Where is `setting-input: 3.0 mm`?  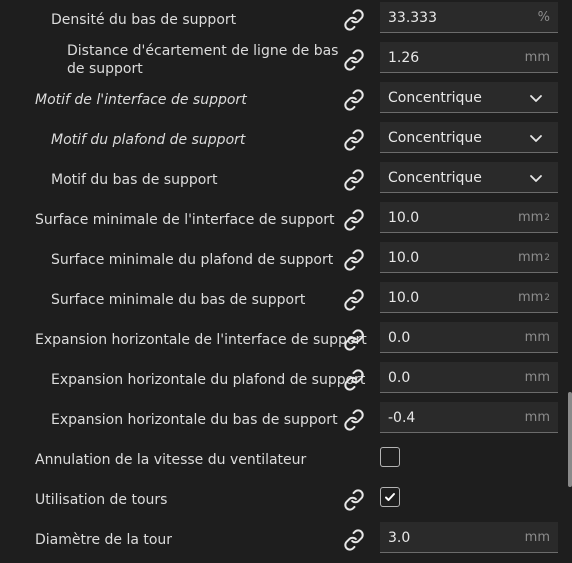 setting-input: 3.0 mm is located at coordinates (469, 537).